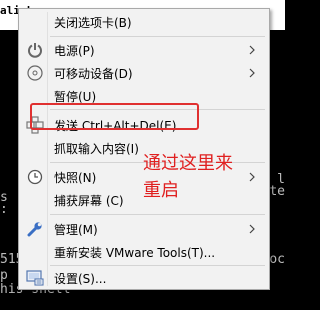  What do you see at coordinates (35, 229) in the screenshot?
I see `wrench-icon` at bounding box center [35, 229].